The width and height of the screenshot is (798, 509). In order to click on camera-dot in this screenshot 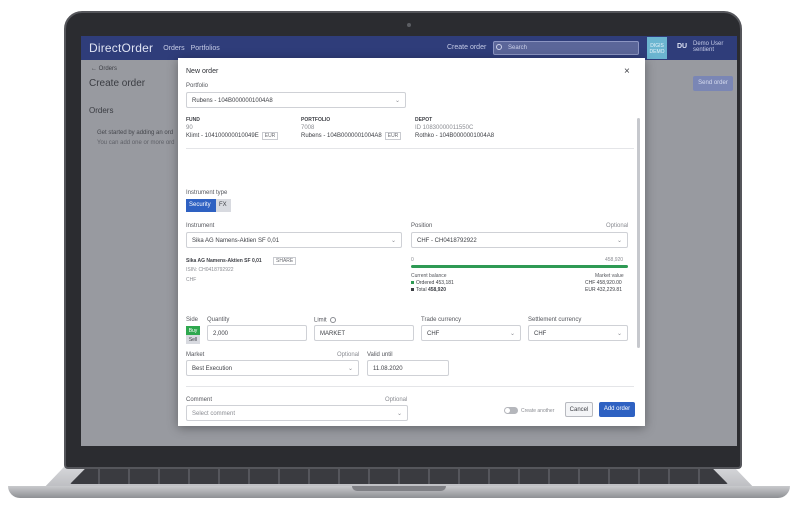, I will do `click(409, 25)`.